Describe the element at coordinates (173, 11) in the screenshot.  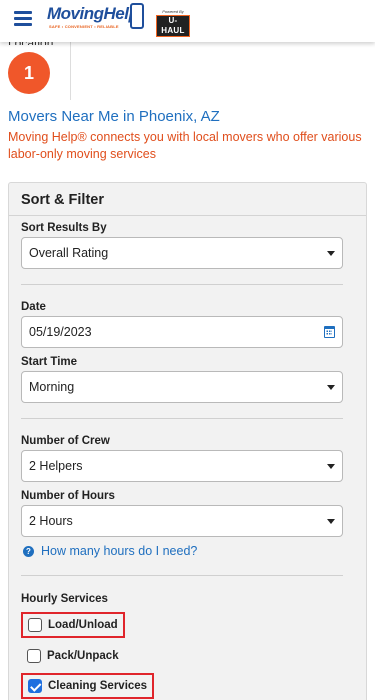
I see `powered-by-label: Powered By` at that location.